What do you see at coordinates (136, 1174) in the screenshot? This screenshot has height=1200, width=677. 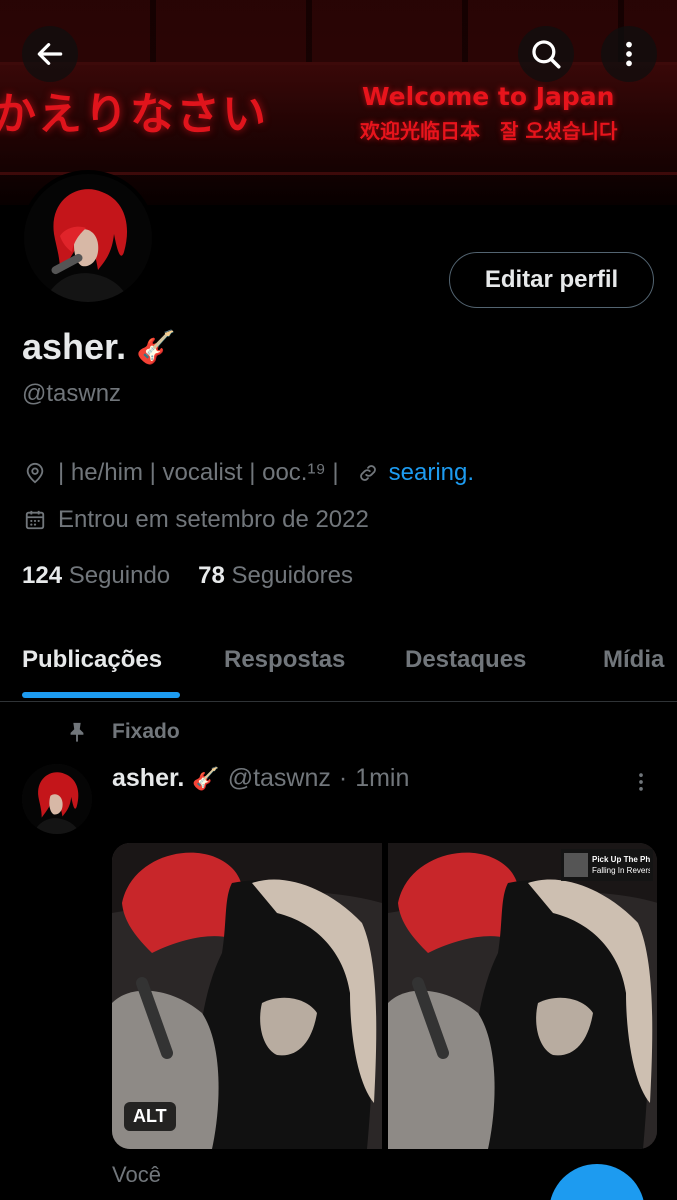 I see `post-footer-text: Você` at bounding box center [136, 1174].